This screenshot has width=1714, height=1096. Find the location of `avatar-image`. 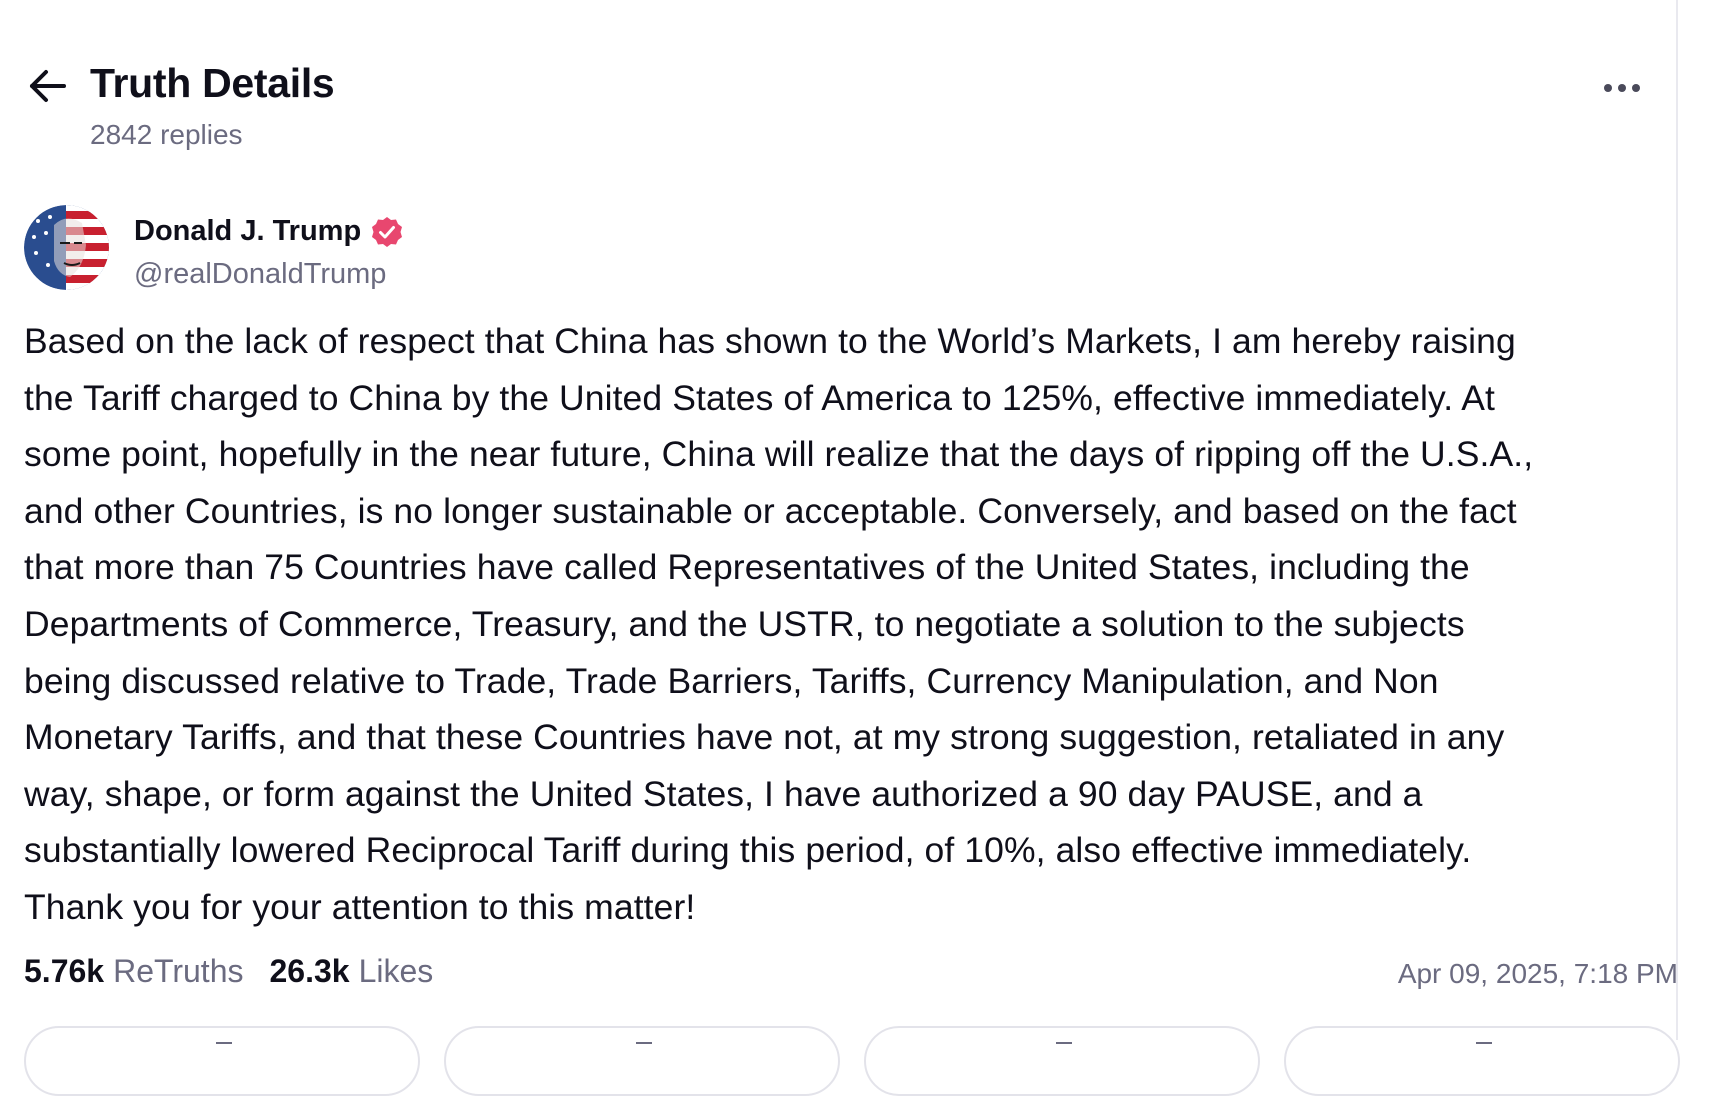

avatar-image is located at coordinates (66, 247).